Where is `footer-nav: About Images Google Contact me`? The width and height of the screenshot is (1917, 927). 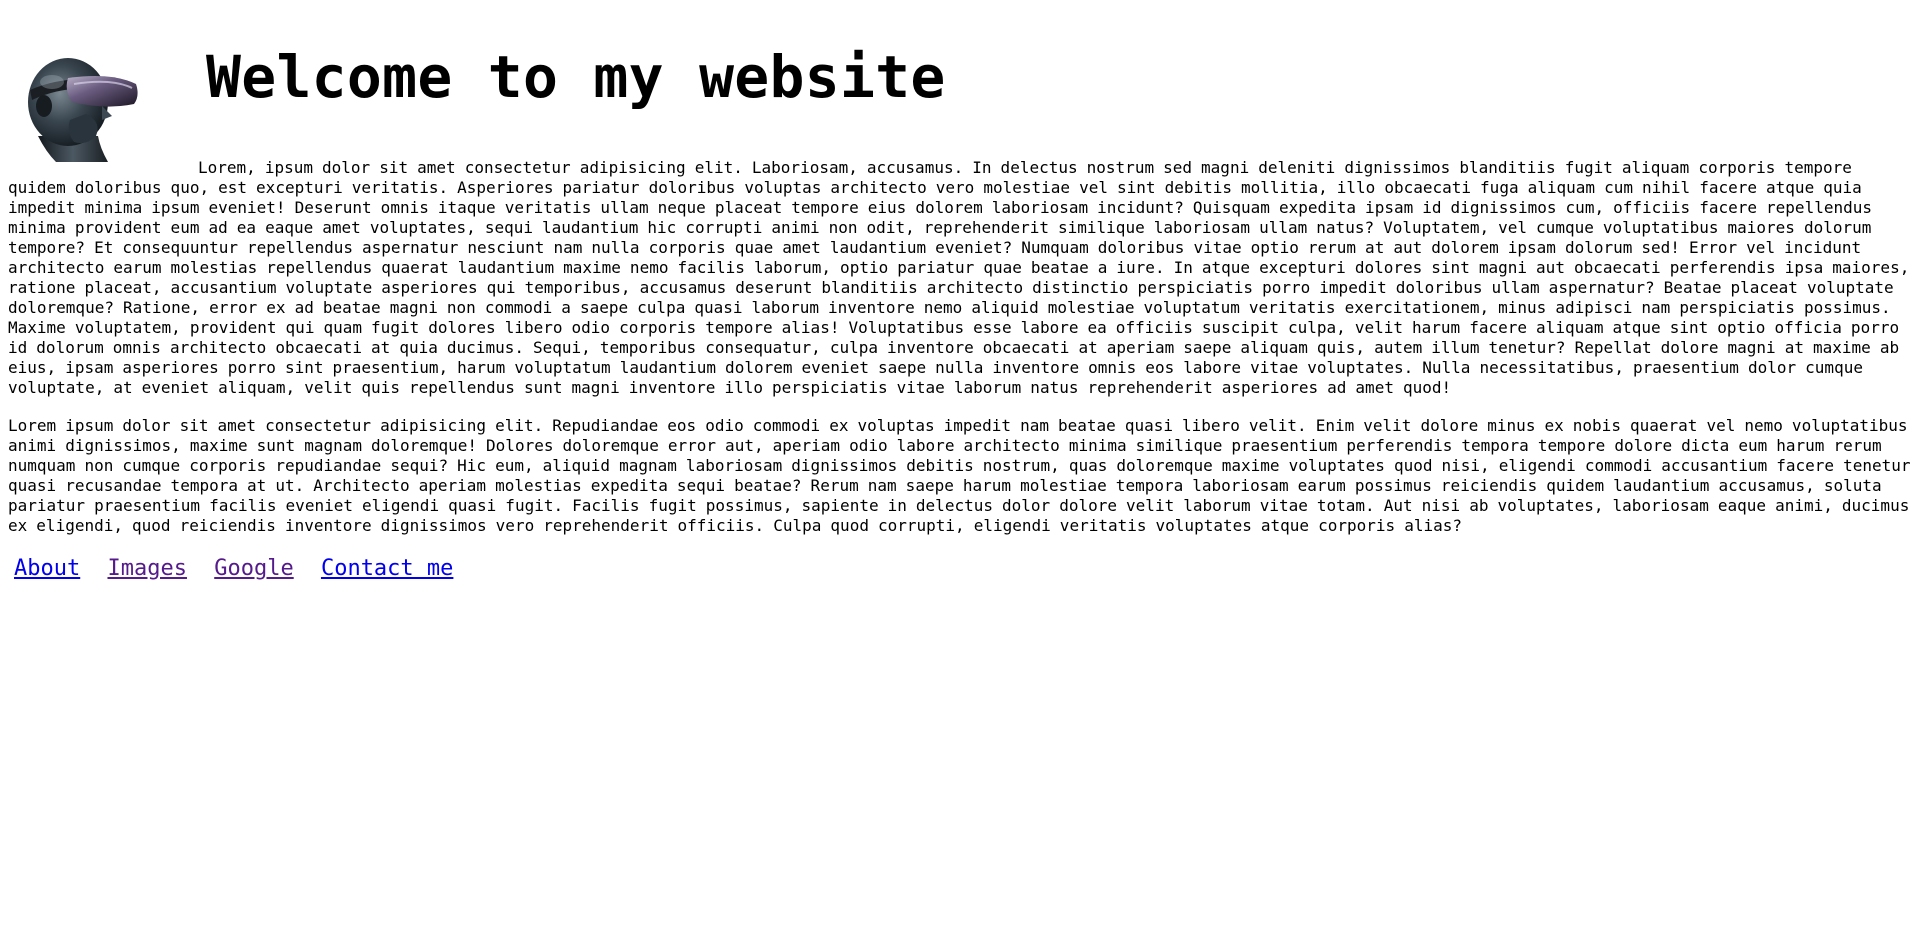
footer-nav: About Images Google Contact me is located at coordinates (953, 569).